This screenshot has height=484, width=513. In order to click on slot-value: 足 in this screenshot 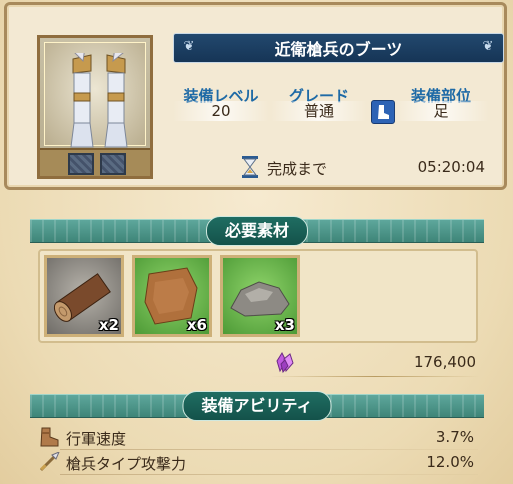, I will do `click(441, 111)`.